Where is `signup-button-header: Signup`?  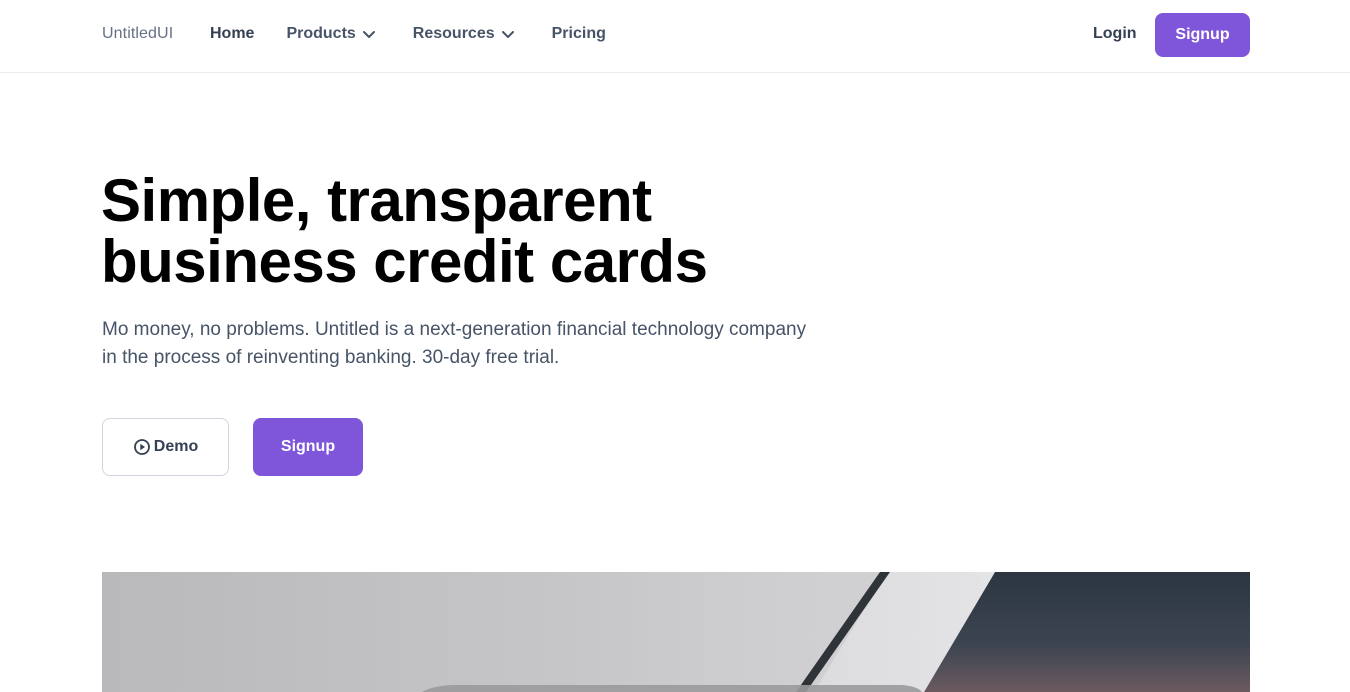 signup-button-header: Signup is located at coordinates (1202, 35).